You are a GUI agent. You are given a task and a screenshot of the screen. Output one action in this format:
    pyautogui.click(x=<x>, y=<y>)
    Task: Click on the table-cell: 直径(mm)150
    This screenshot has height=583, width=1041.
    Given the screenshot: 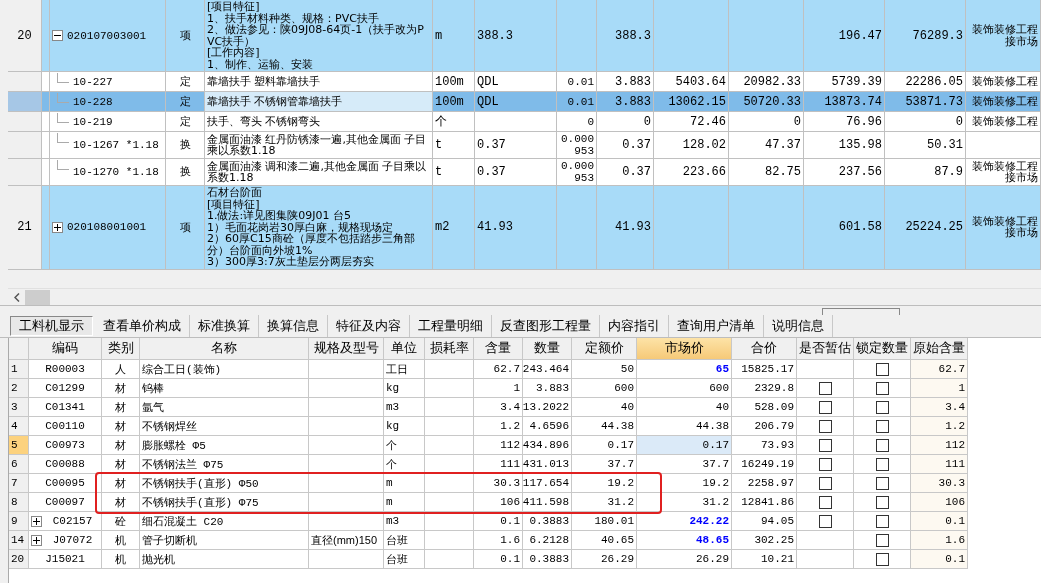 What is the action you would take?
    pyautogui.click(x=346, y=540)
    